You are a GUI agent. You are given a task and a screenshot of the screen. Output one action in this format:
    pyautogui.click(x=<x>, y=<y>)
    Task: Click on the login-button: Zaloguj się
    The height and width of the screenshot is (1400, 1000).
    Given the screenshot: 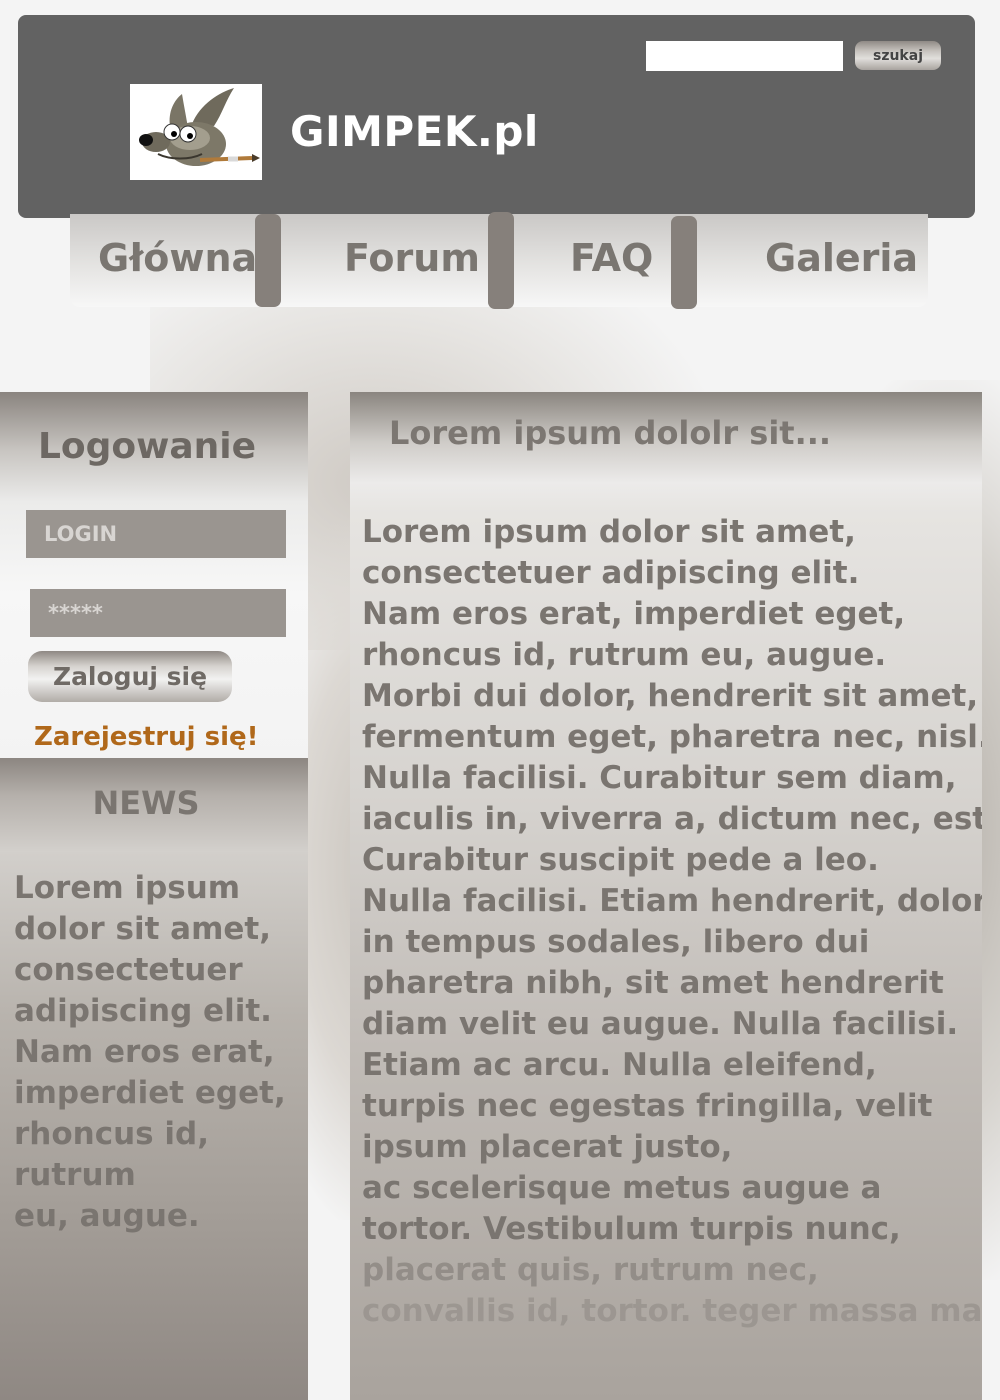 What is the action you would take?
    pyautogui.click(x=130, y=676)
    